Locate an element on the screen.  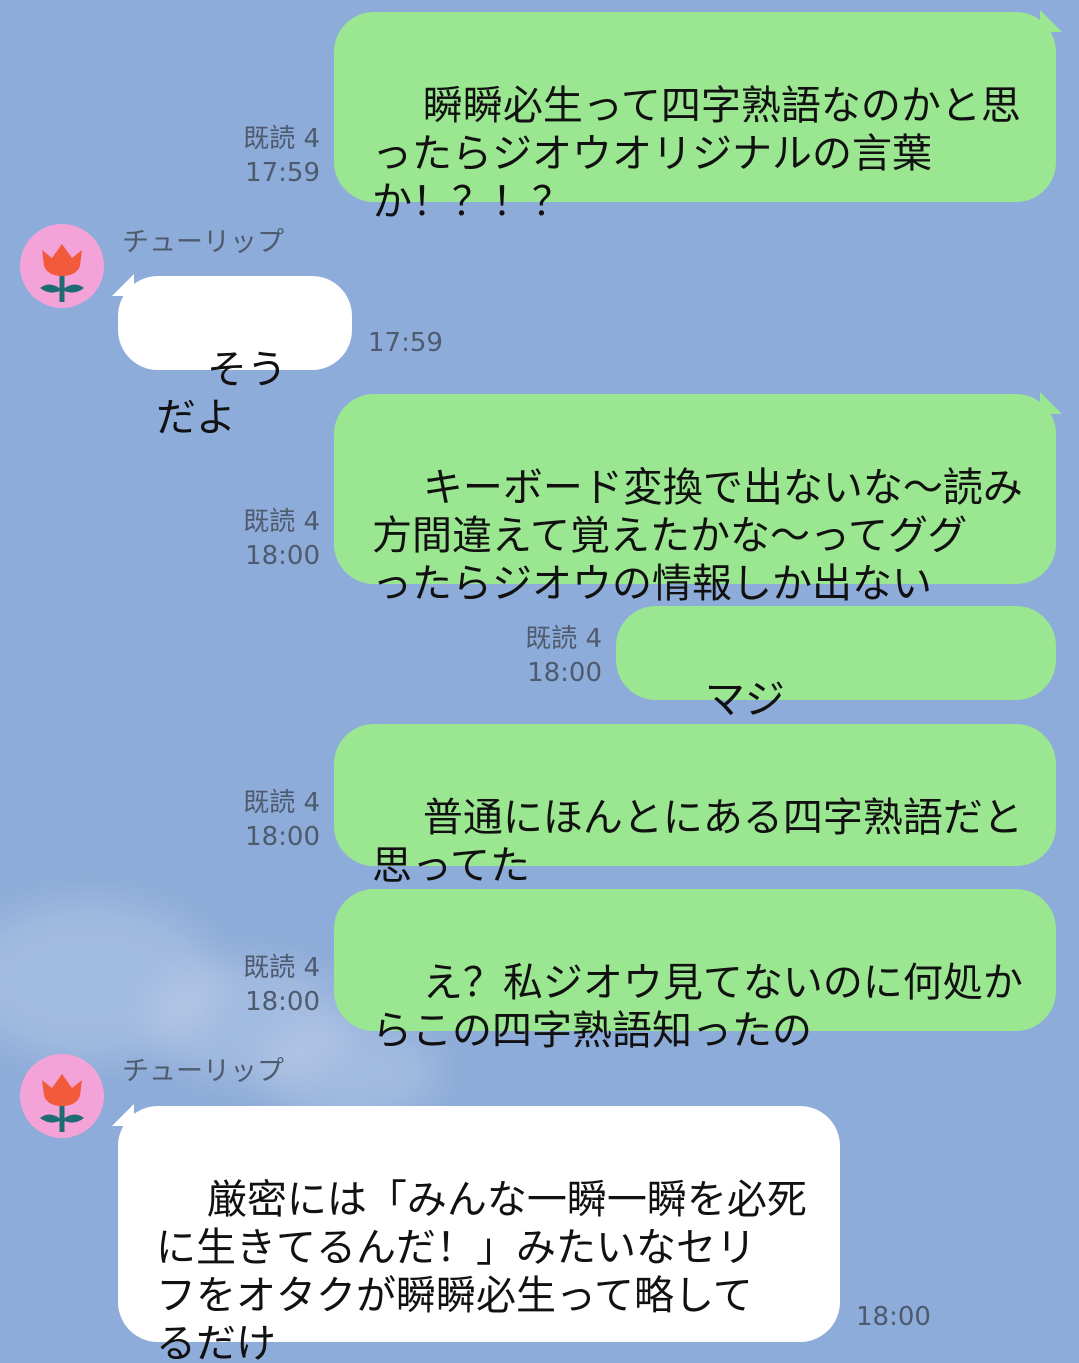
message-text: 普通にほんとにある四字熟語だと 思ってた is located at coordinates (697, 842).